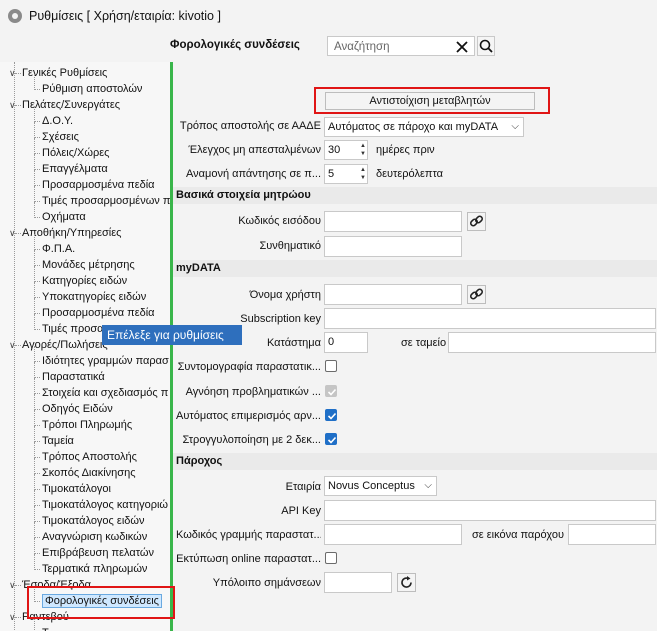 The height and width of the screenshot is (631, 657). What do you see at coordinates (89, 473) in the screenshot?
I see `tree-item: Σκοπός Διακίνησης` at bounding box center [89, 473].